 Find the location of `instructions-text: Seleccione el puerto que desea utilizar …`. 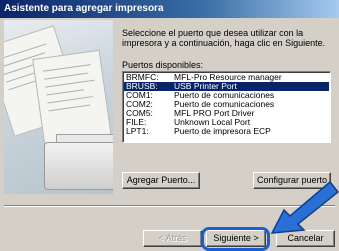

instructions-text: Seleccione el puerto que desea utilizar … is located at coordinates (224, 38).